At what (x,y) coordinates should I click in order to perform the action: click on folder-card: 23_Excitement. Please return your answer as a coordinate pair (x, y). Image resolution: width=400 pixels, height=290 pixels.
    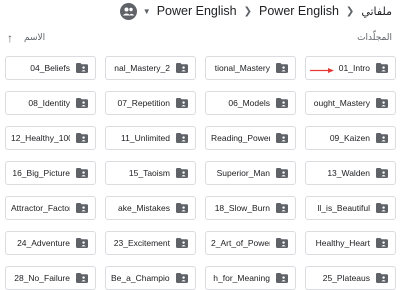
    Looking at the image, I should click on (150, 243).